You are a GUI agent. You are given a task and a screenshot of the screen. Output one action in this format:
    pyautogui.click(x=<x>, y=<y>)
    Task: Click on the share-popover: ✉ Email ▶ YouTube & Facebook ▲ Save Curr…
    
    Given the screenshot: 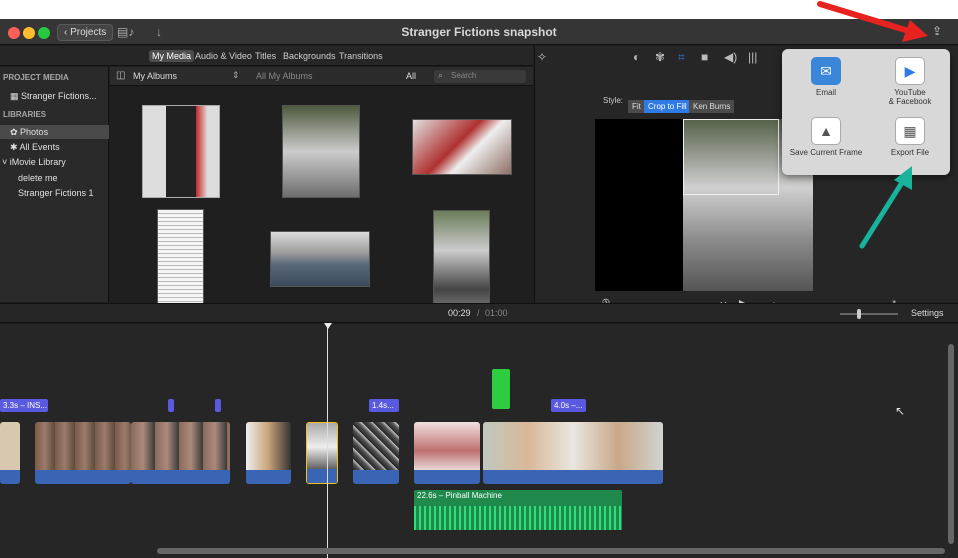 What is the action you would take?
    pyautogui.click(x=866, y=112)
    